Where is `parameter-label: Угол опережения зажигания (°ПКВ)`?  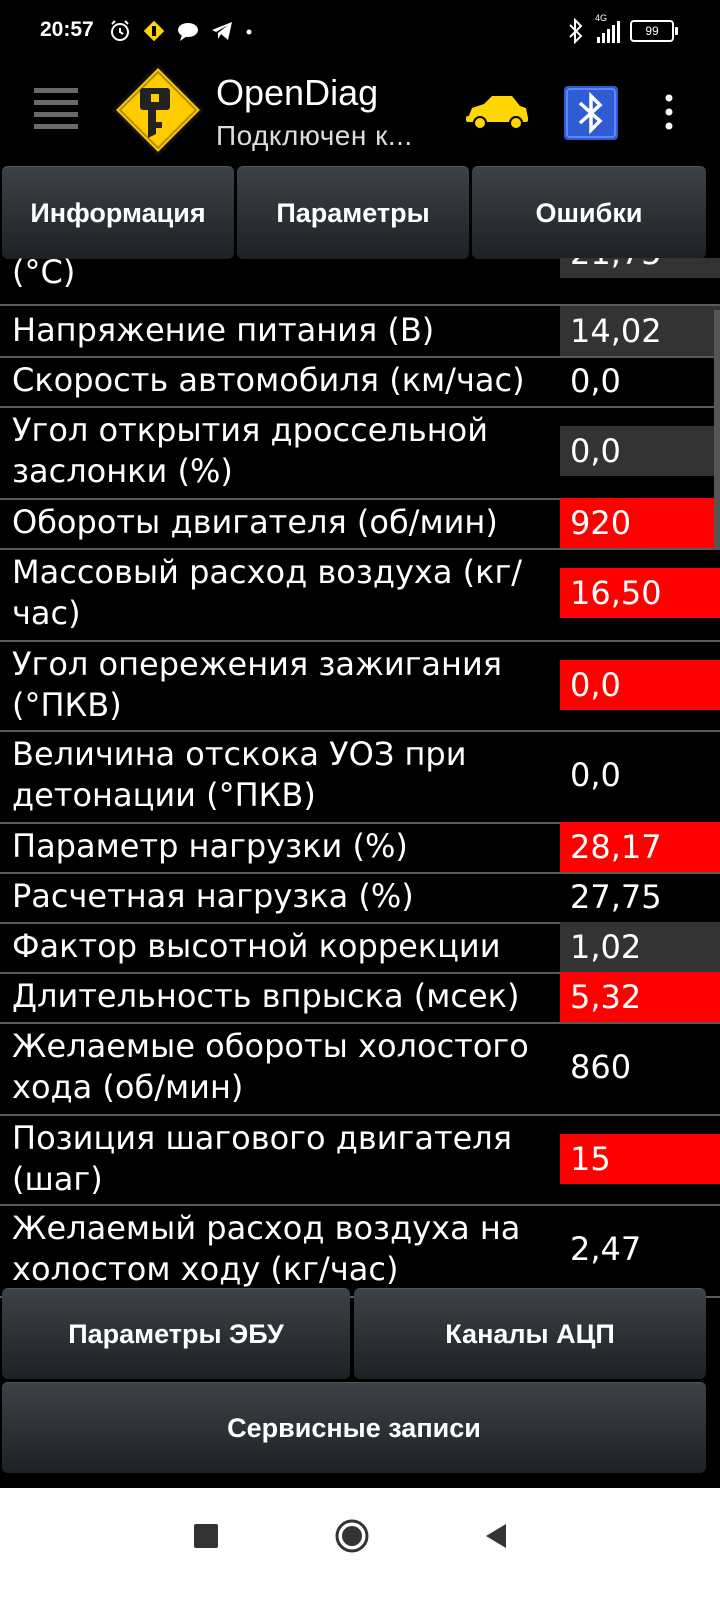 parameter-label: Угол опережения зажигания (°ПКВ) is located at coordinates (257, 684).